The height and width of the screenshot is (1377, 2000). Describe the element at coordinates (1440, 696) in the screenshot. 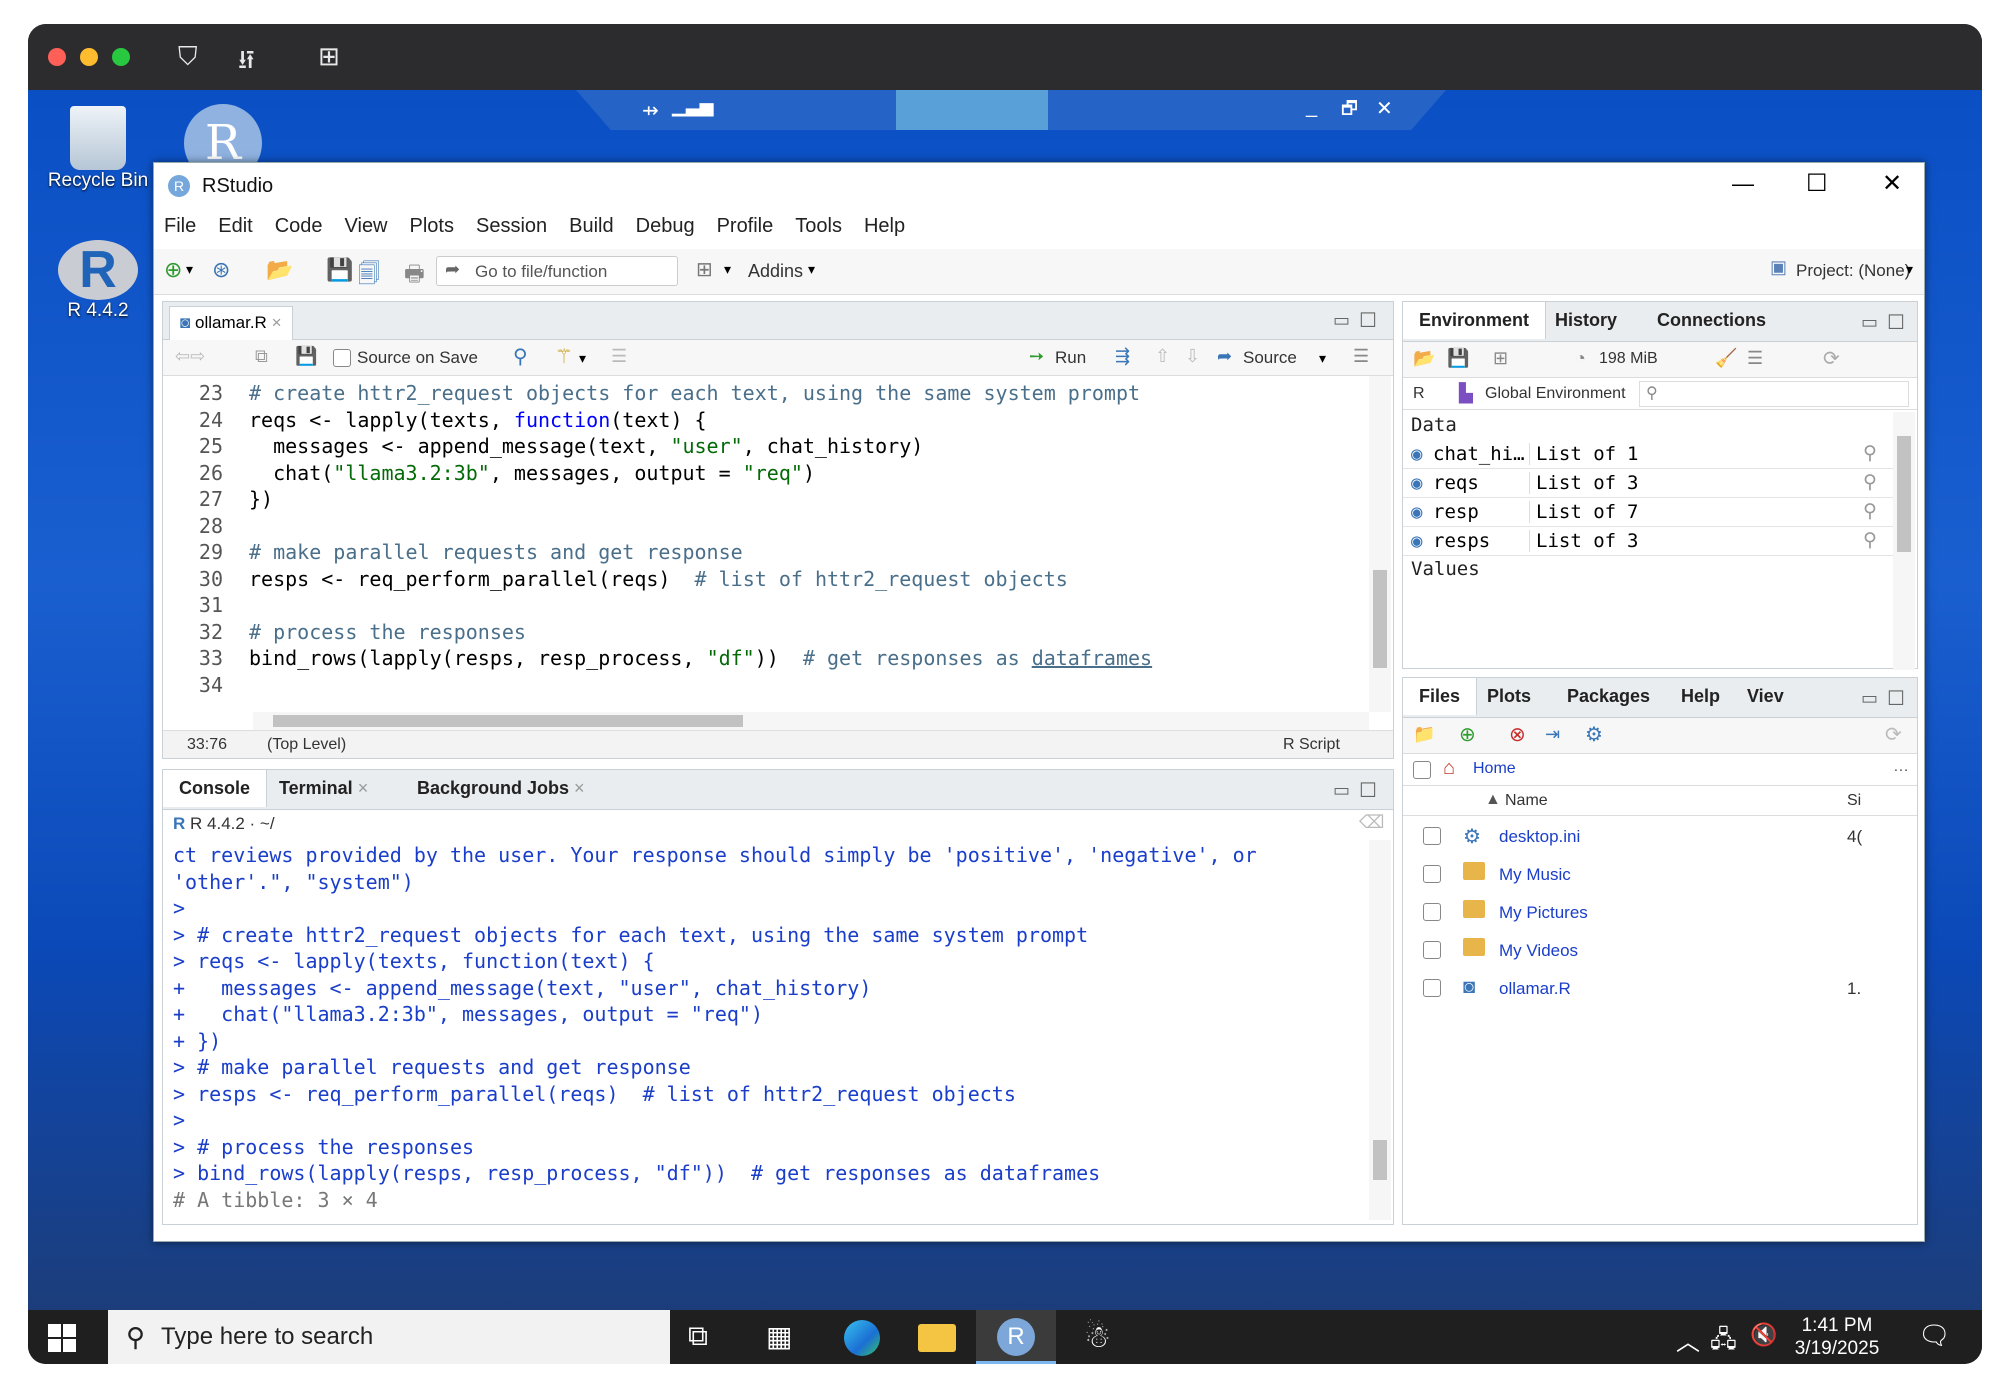

I see `tab-files: Files` at that location.